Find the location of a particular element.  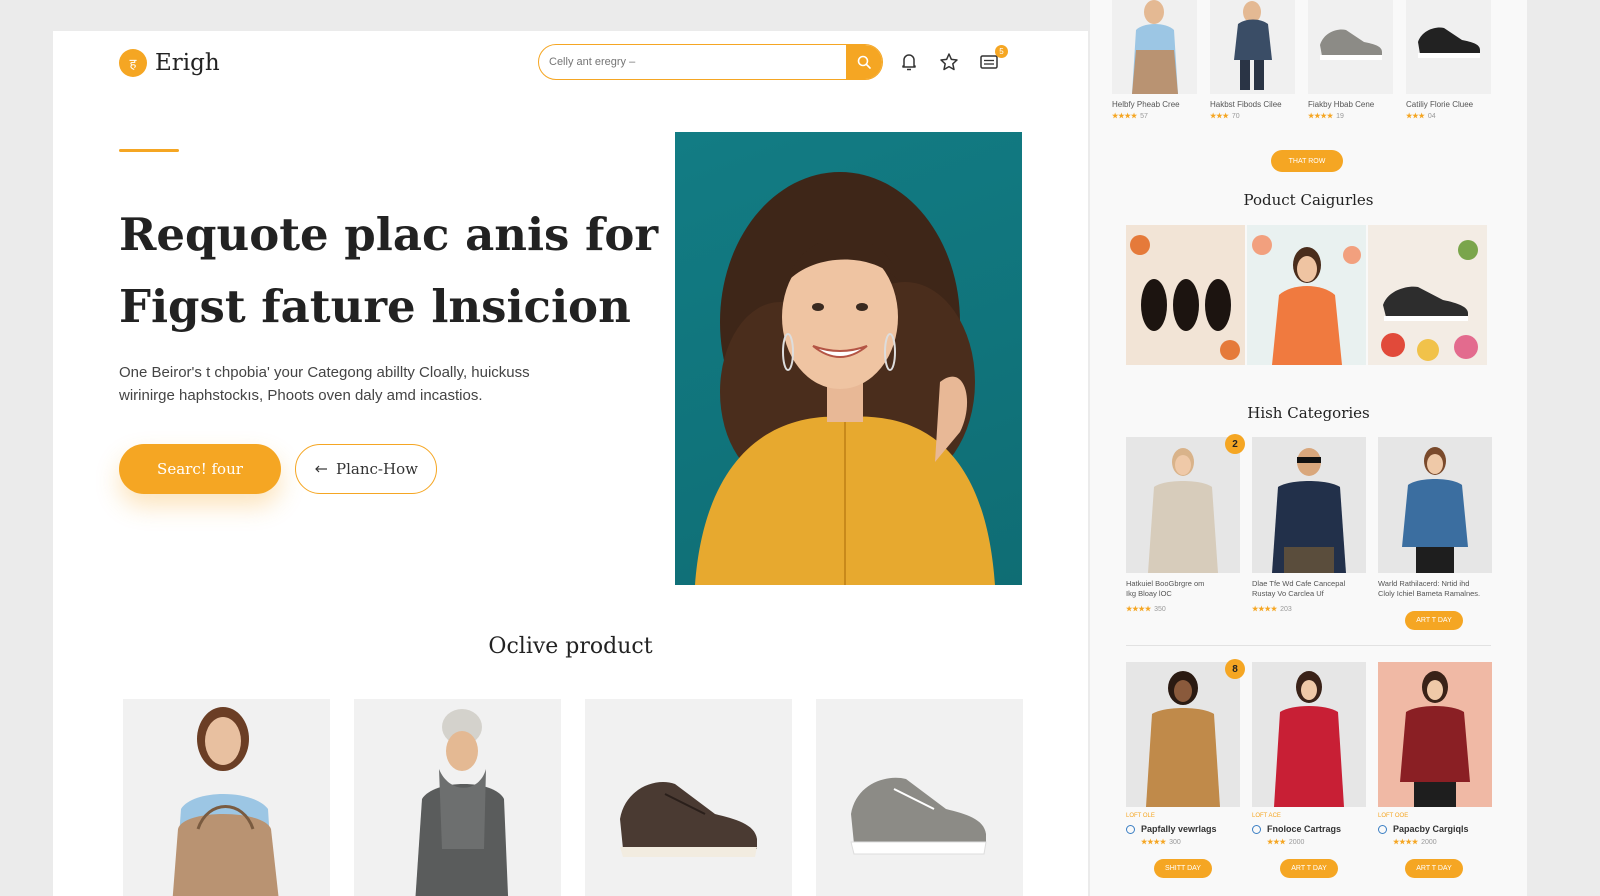

notifications-button is located at coordinates (909, 62).